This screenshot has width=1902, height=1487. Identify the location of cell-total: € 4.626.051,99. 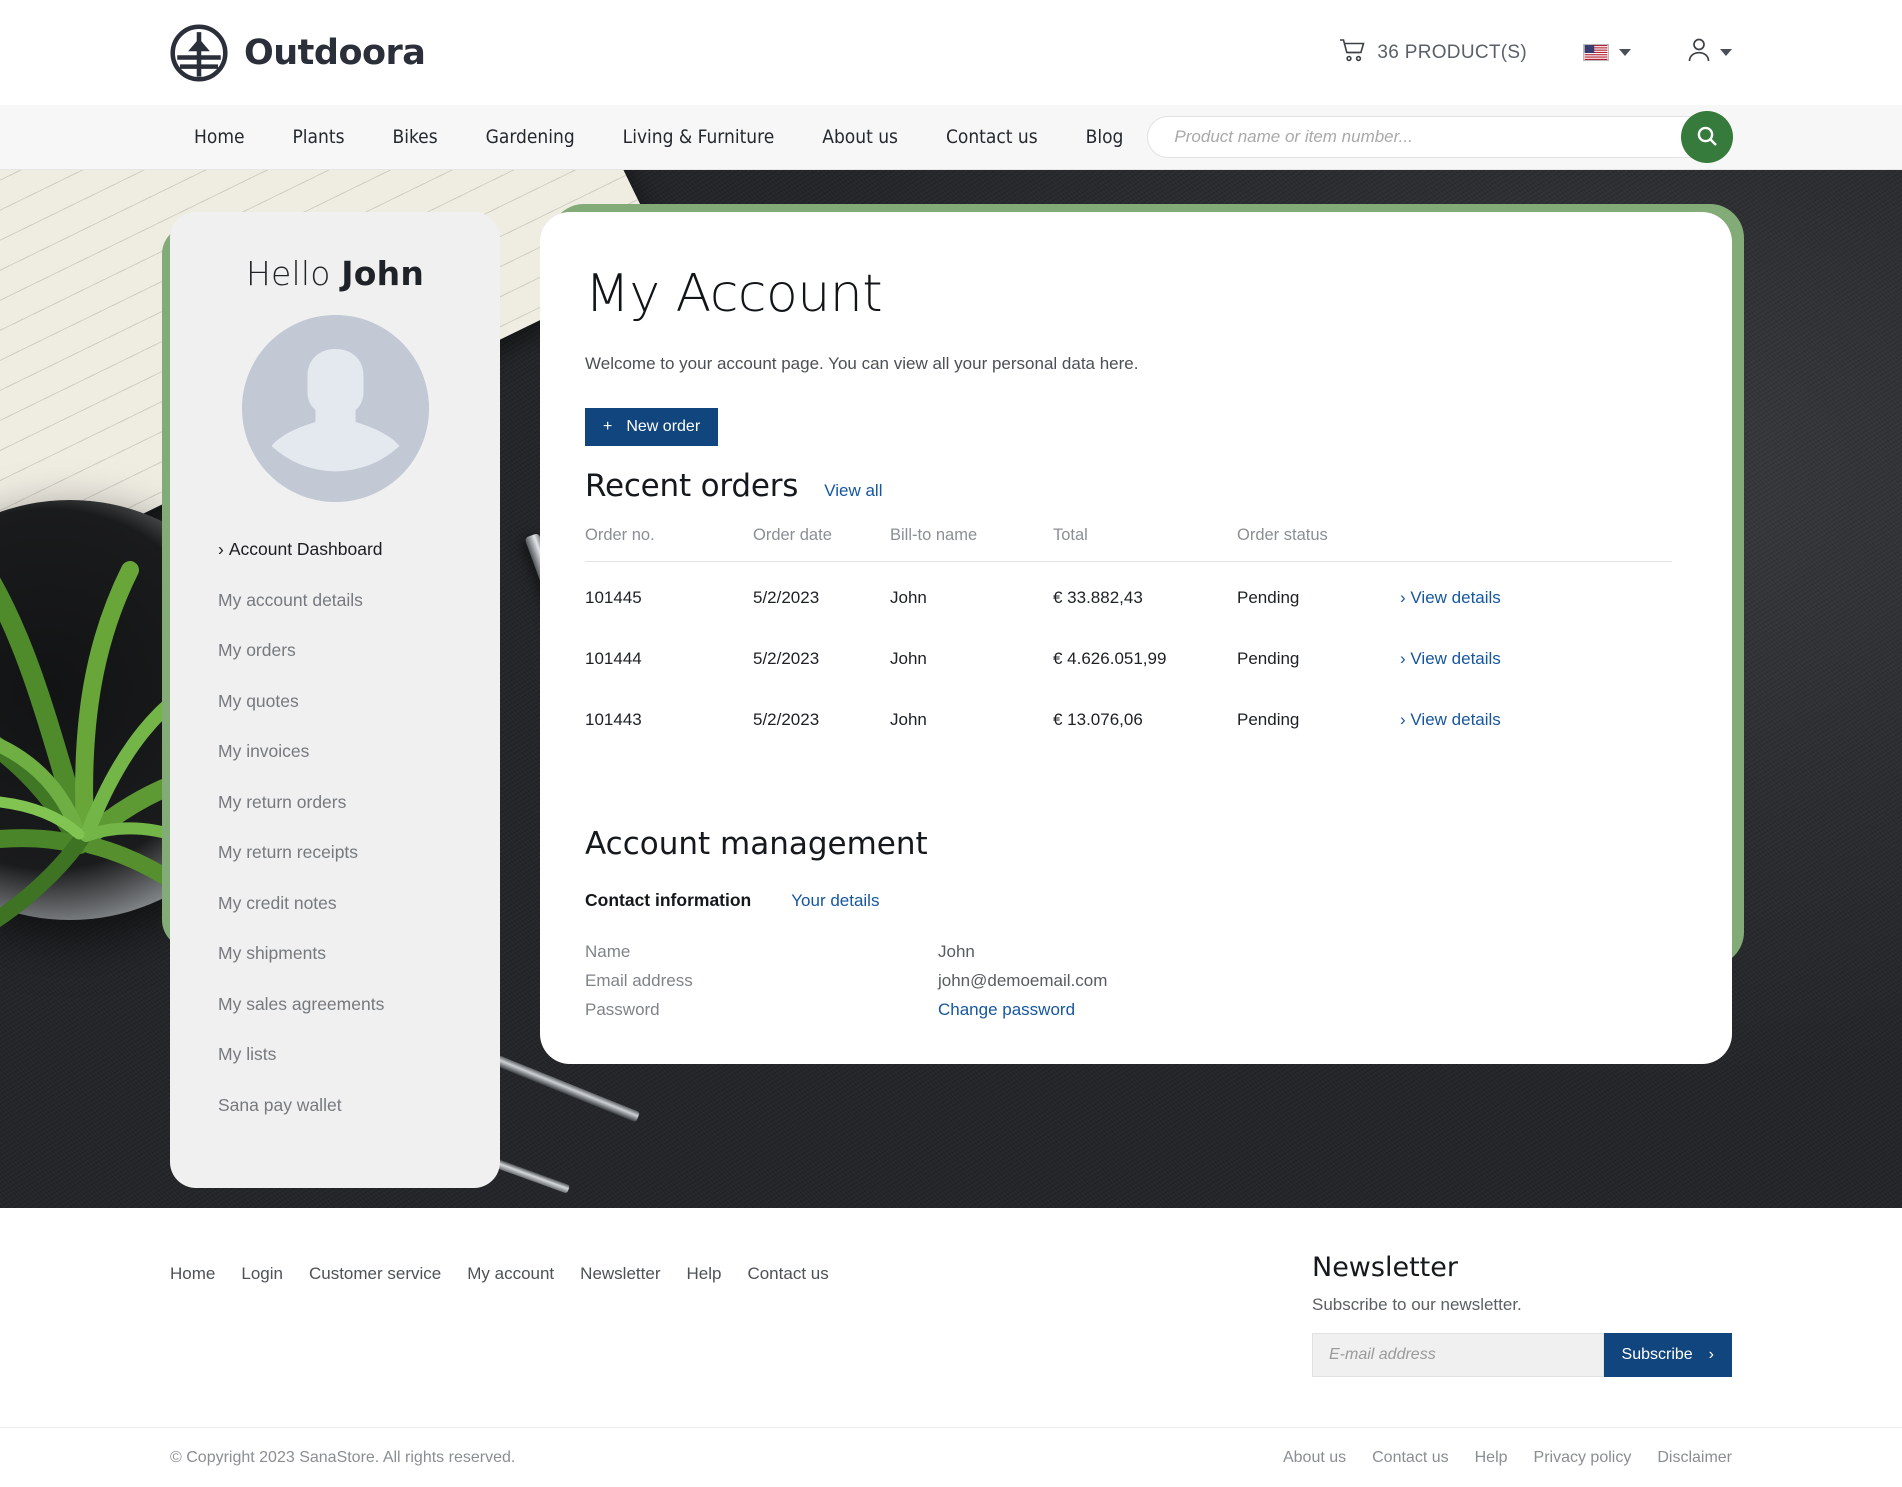
(1110, 658).